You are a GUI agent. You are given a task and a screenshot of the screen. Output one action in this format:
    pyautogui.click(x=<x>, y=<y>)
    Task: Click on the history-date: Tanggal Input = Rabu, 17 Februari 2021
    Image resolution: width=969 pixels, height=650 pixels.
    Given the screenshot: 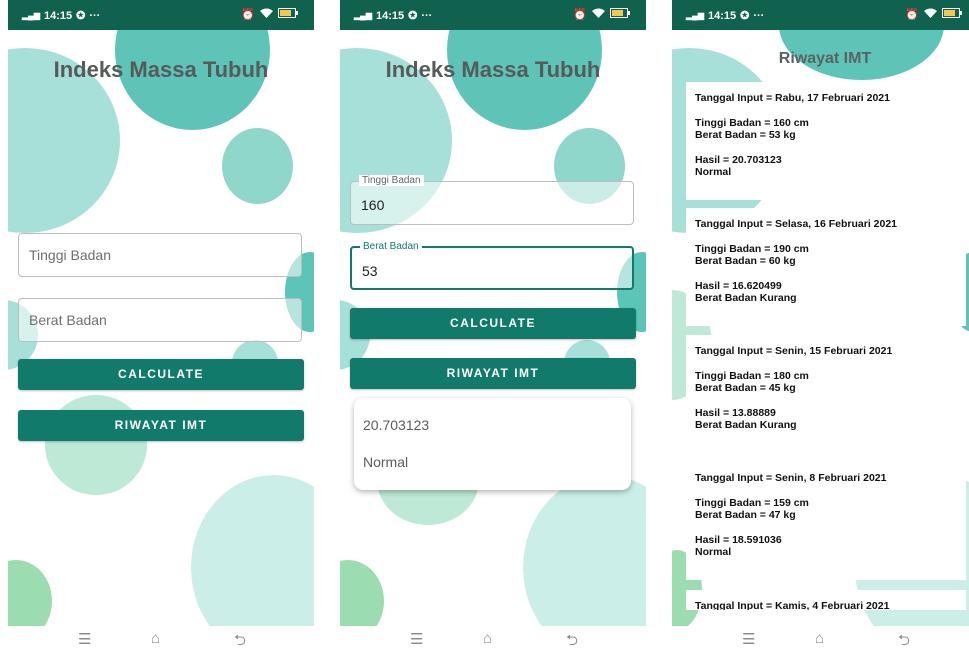 What is the action you would take?
    pyautogui.click(x=792, y=98)
    